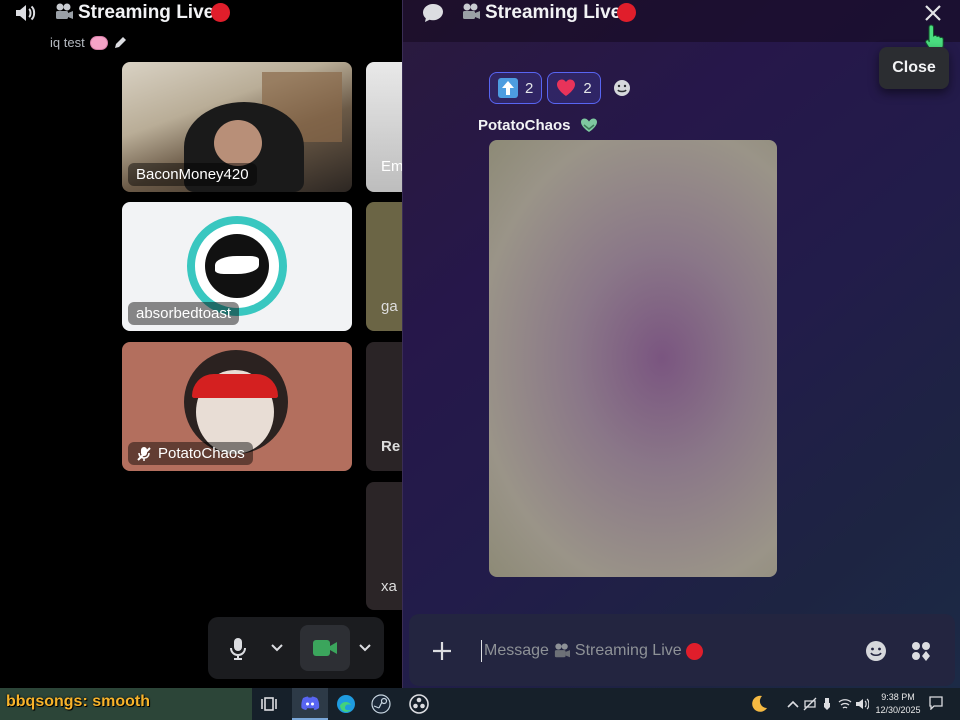 The width and height of the screenshot is (960, 720). I want to click on discord-icon, so click(310, 704).